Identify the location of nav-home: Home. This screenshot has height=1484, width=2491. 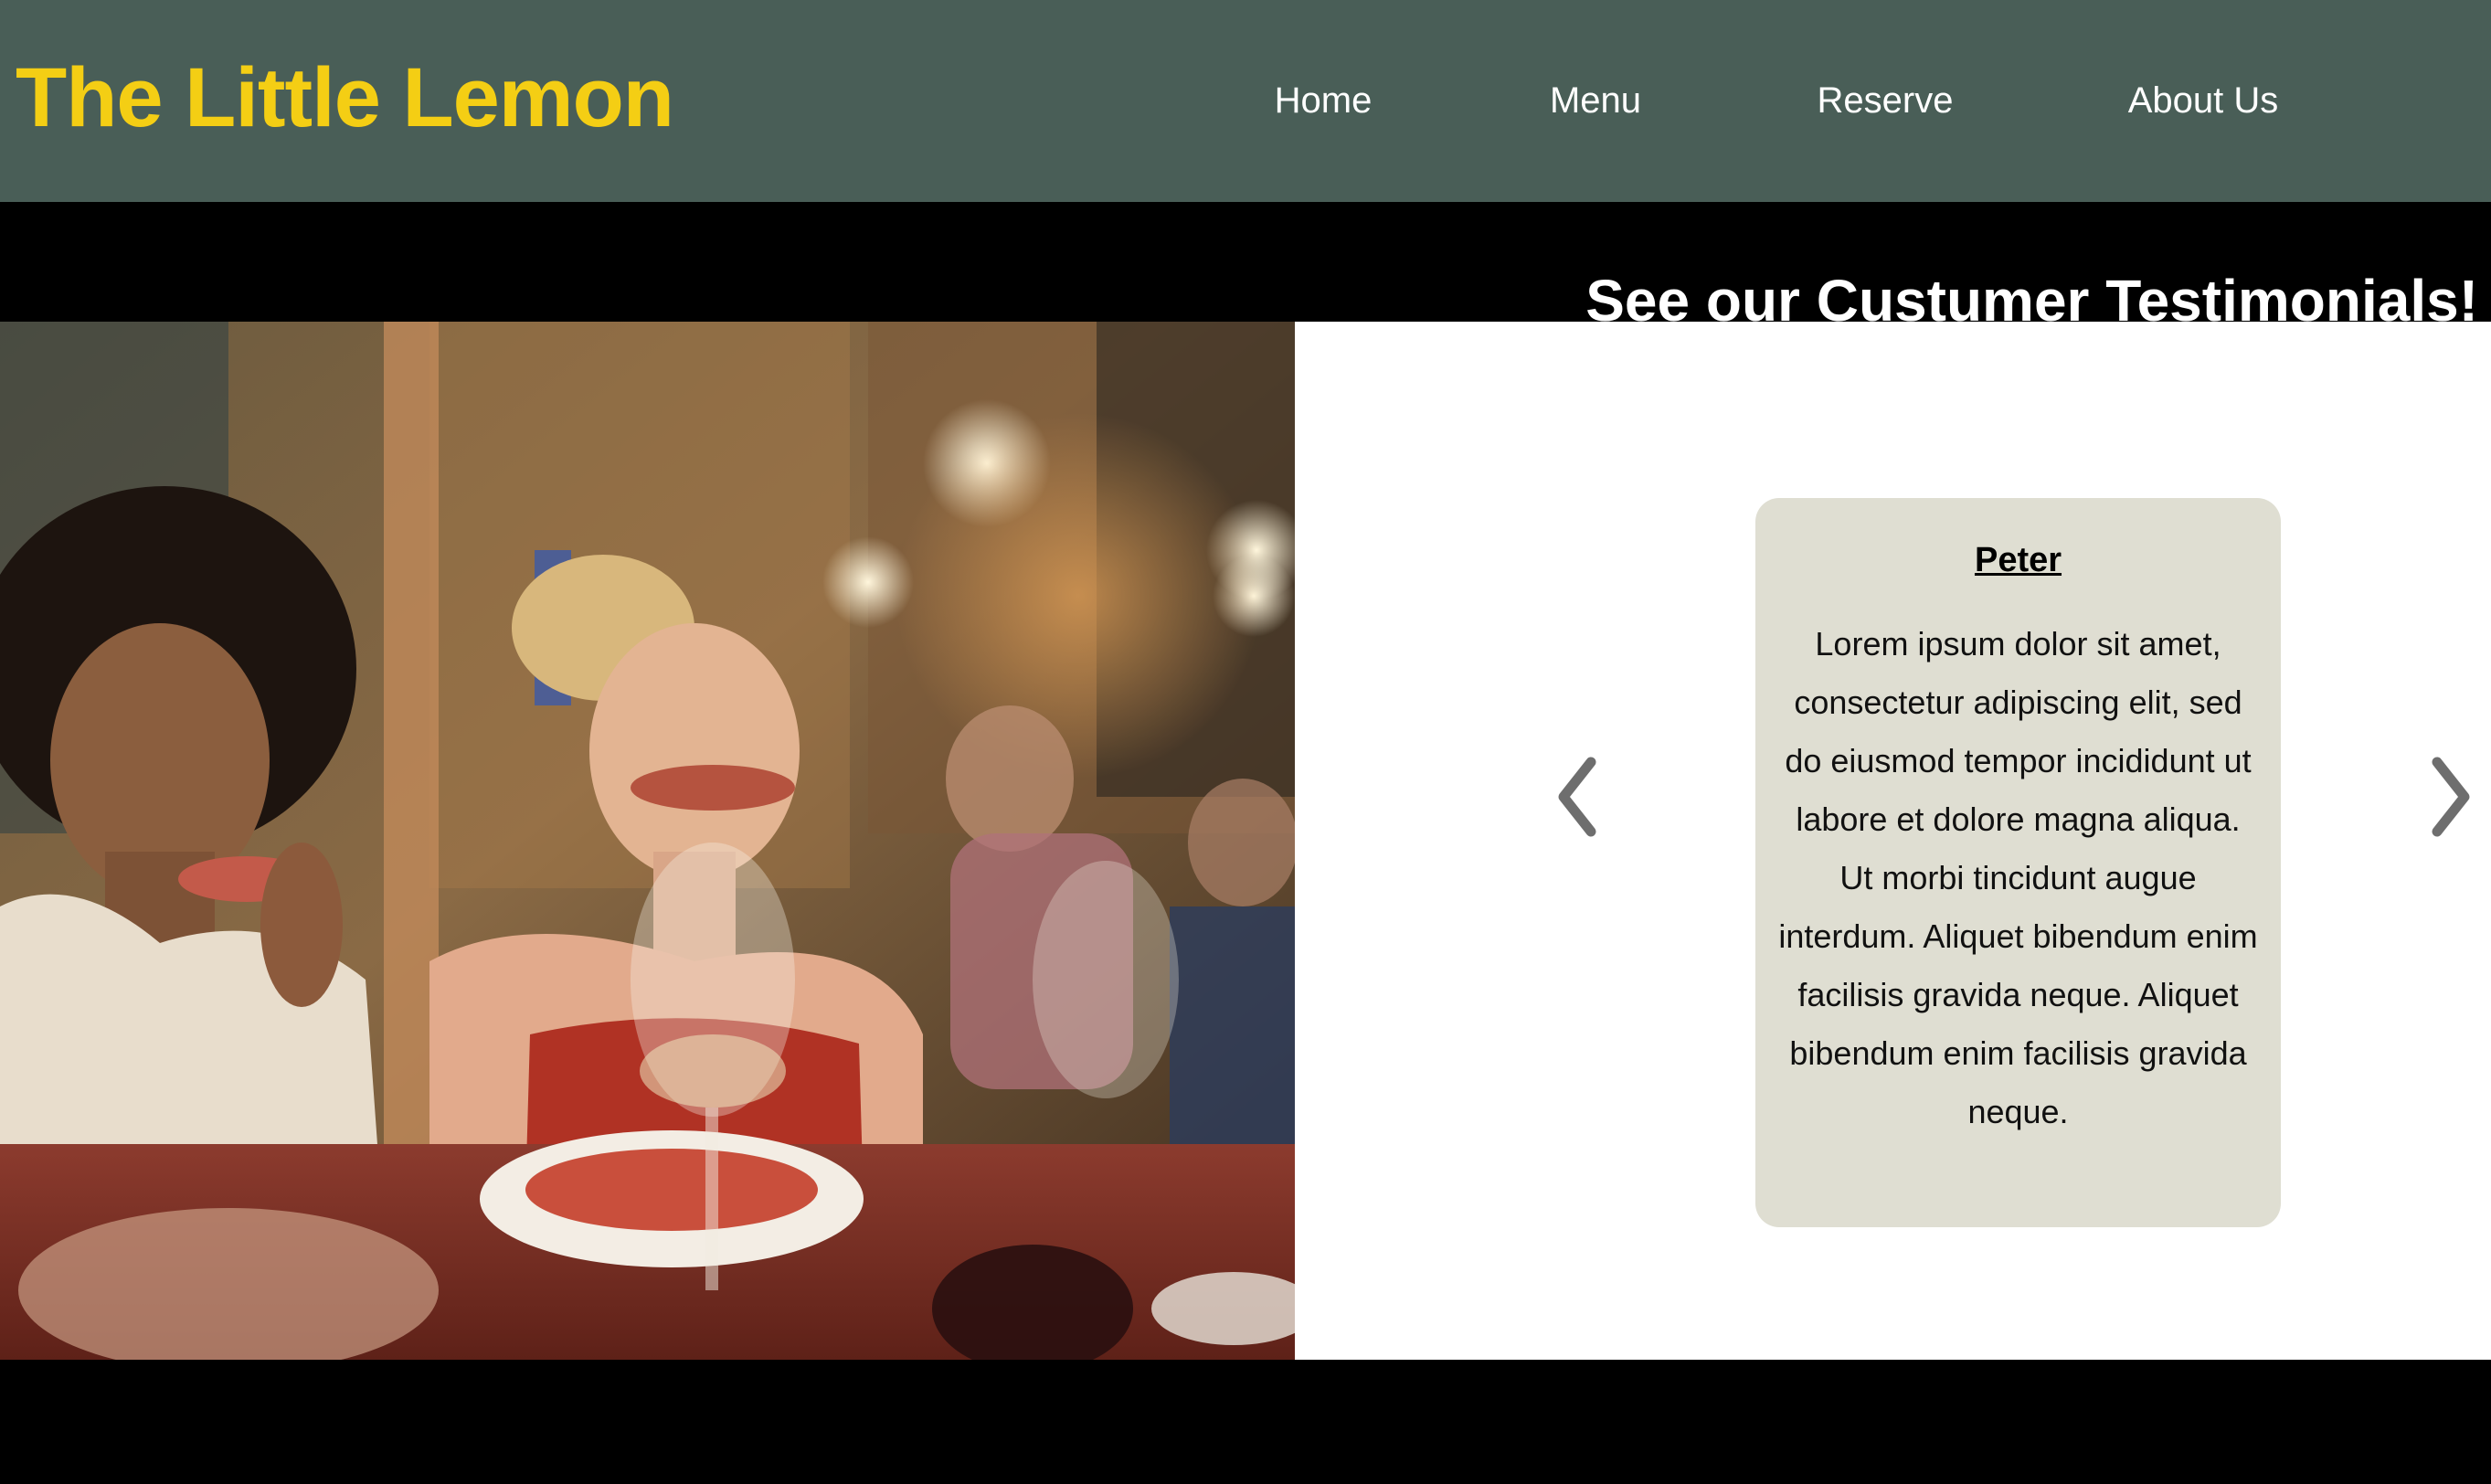
(1324, 100).